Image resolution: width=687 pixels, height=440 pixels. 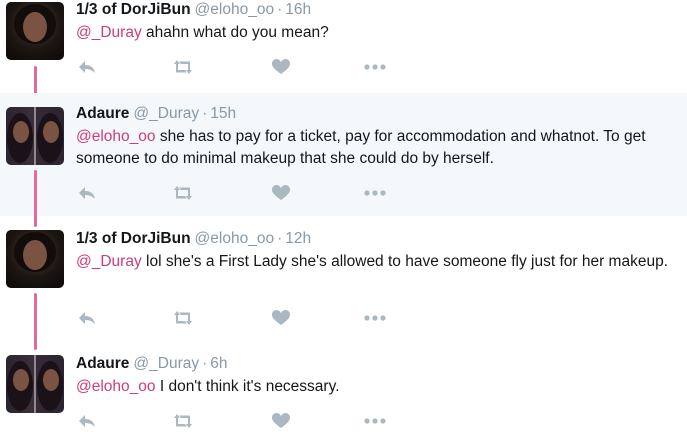 I want to click on tweet-header: 1/3 of DorJiBun @eloho_oo · 12h, so click(x=193, y=239).